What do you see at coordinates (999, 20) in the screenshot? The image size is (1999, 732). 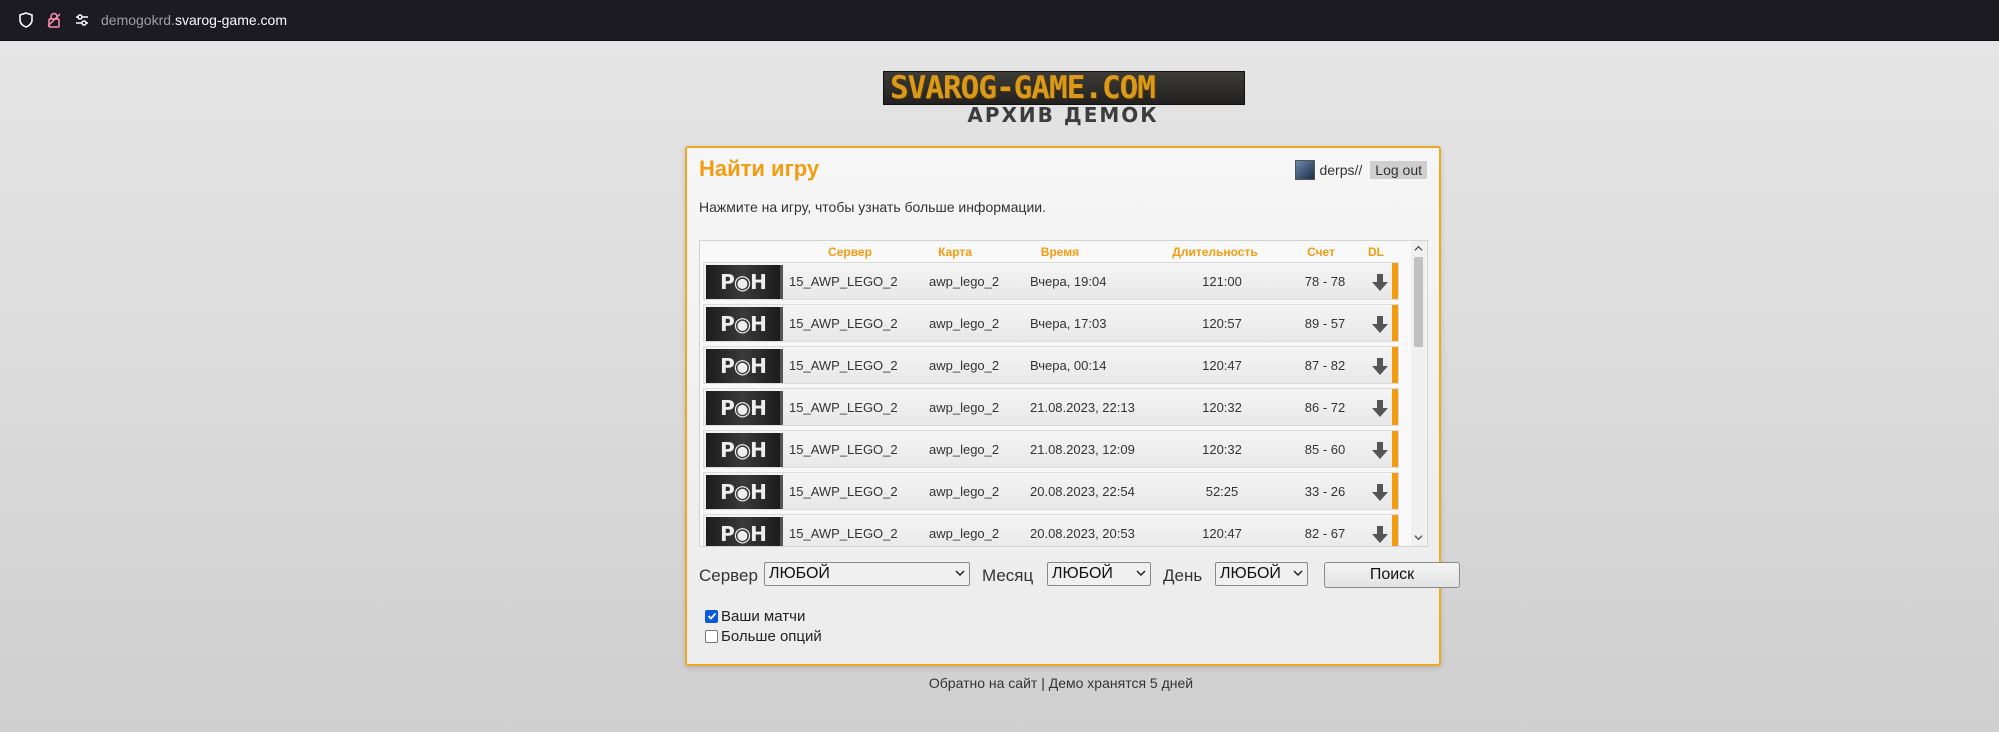 I see `browser-toolbar: demogokrd.svarog-game.com` at bounding box center [999, 20].